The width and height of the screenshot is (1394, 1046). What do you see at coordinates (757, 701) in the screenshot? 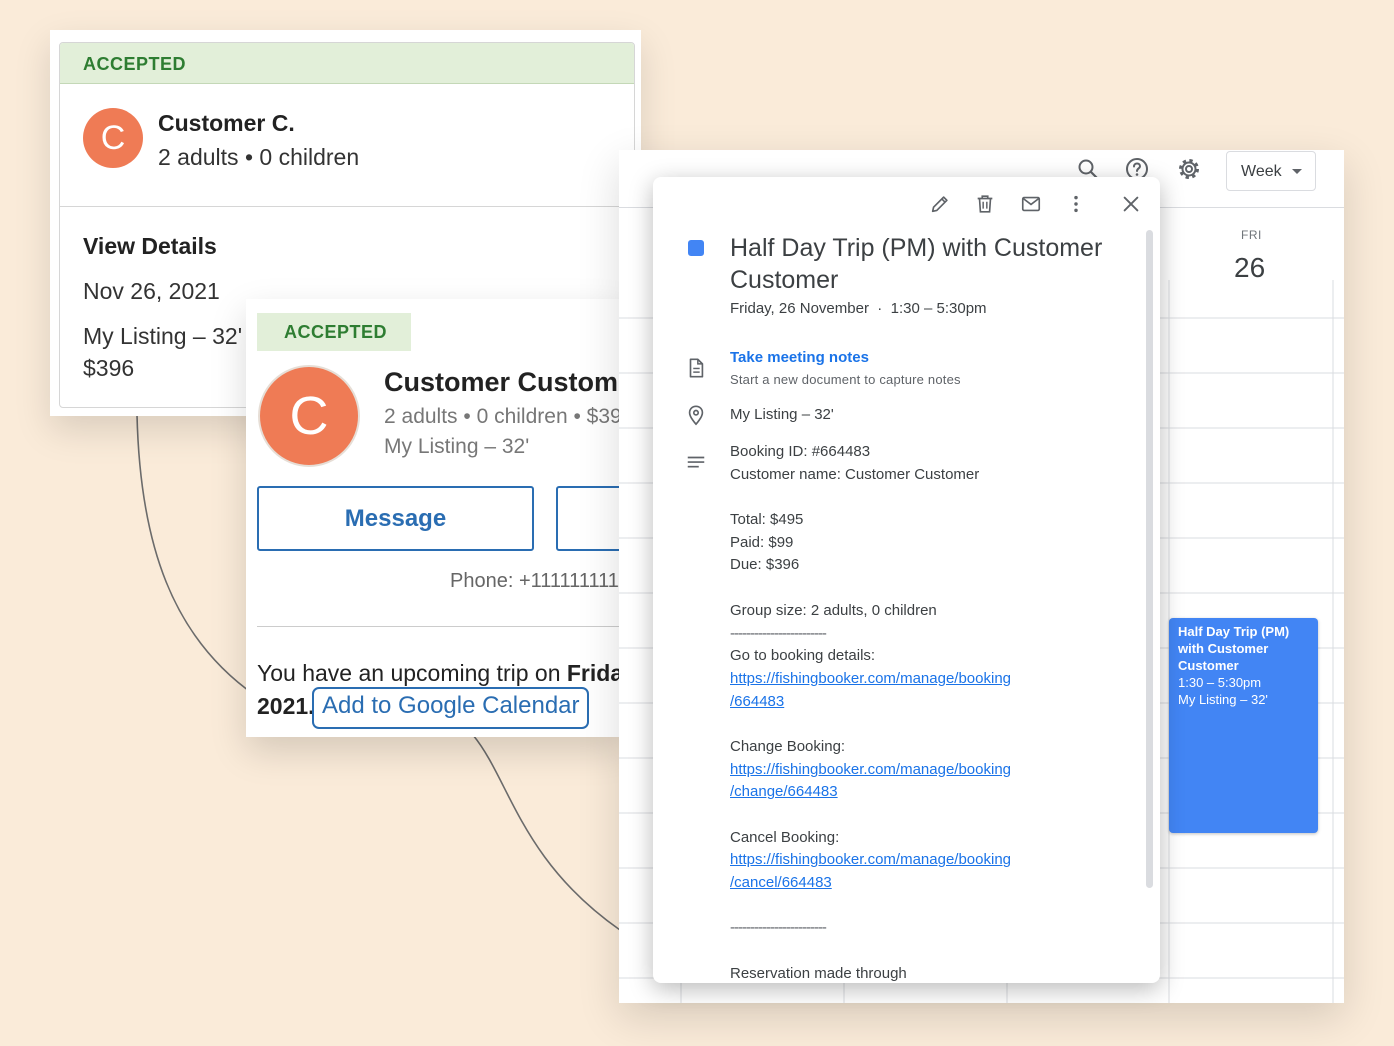
I see `booking-details-link: /664483` at bounding box center [757, 701].